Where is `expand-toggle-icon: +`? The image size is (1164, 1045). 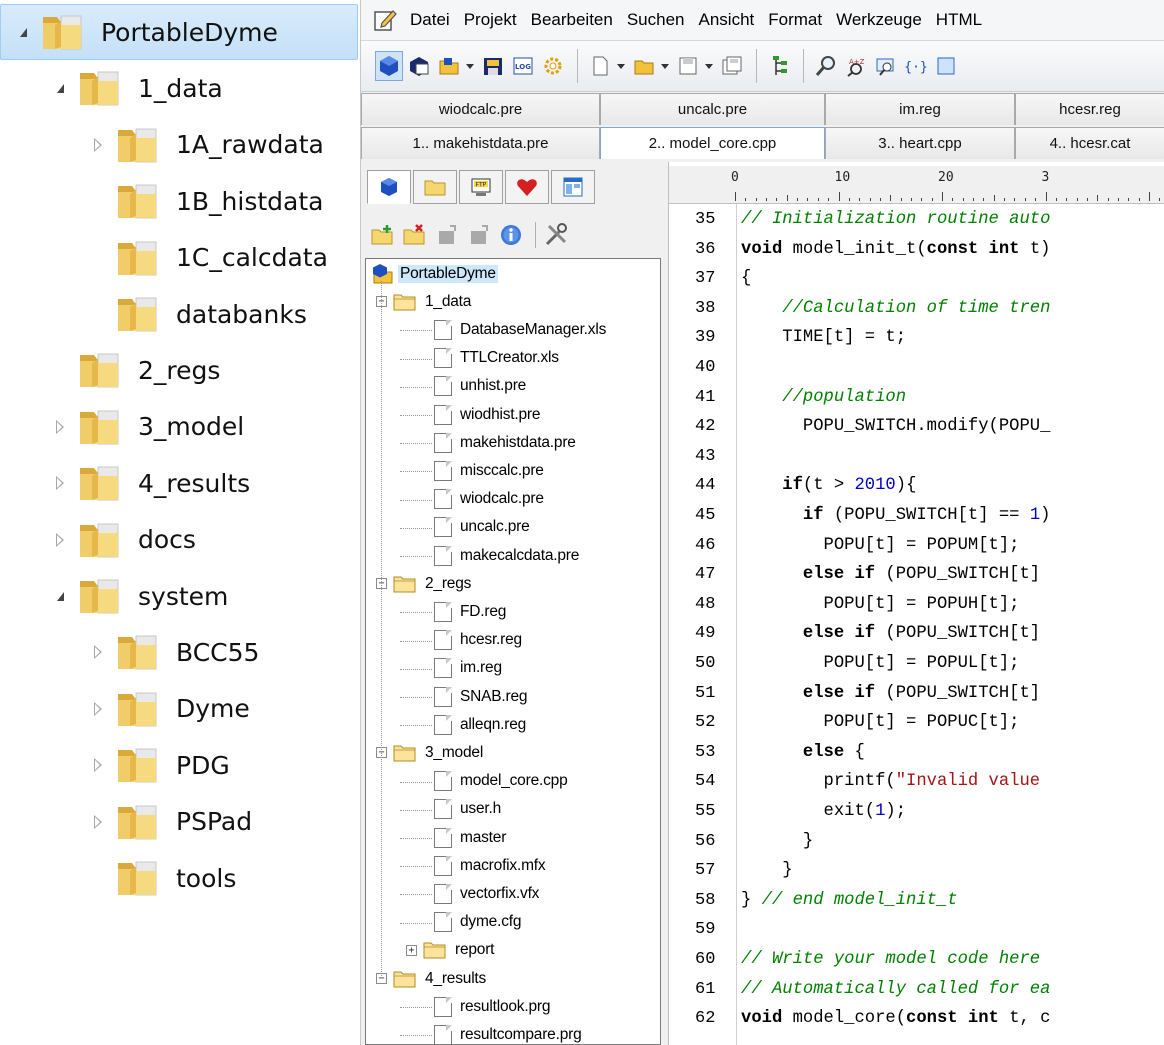 expand-toggle-icon: + is located at coordinates (411, 950).